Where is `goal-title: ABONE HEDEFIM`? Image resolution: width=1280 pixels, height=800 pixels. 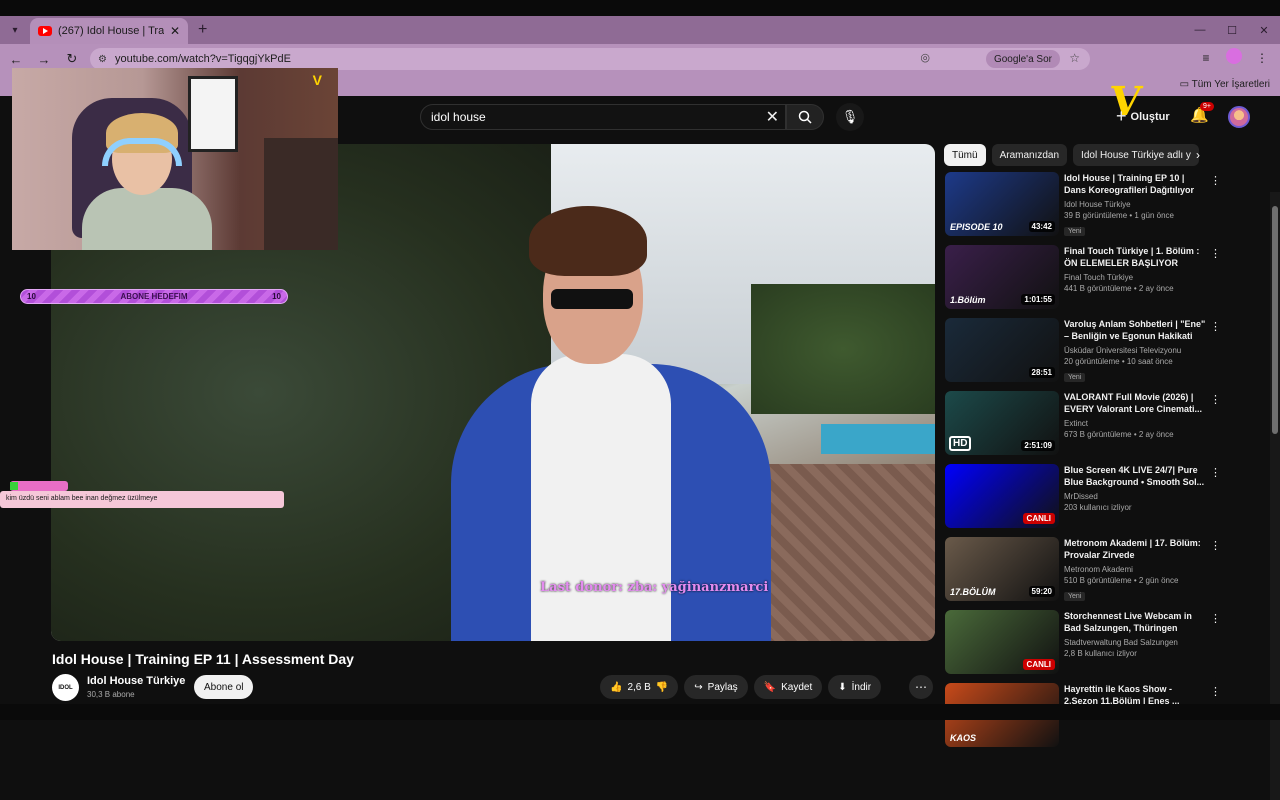 goal-title: ABONE HEDEFIM is located at coordinates (154, 296).